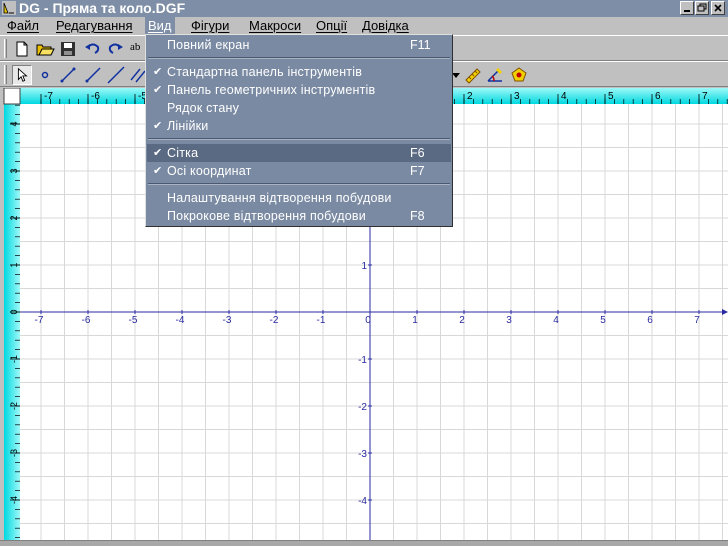 The height and width of the screenshot is (546, 728). What do you see at coordinates (362, 360) in the screenshot?
I see `y-tick-label: -1` at bounding box center [362, 360].